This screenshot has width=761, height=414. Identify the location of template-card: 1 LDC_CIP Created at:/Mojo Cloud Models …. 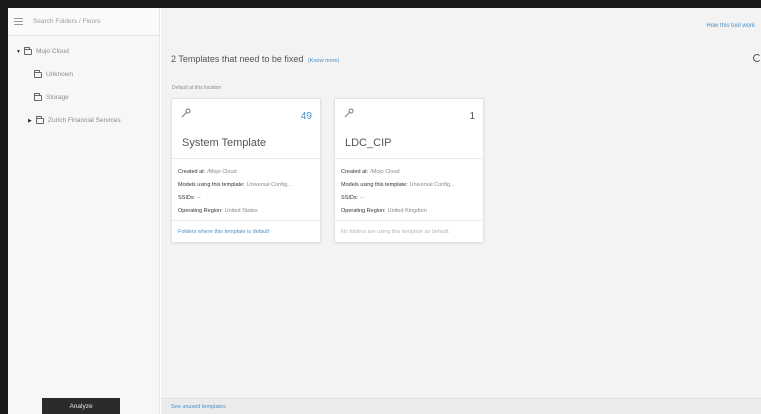
(409, 170).